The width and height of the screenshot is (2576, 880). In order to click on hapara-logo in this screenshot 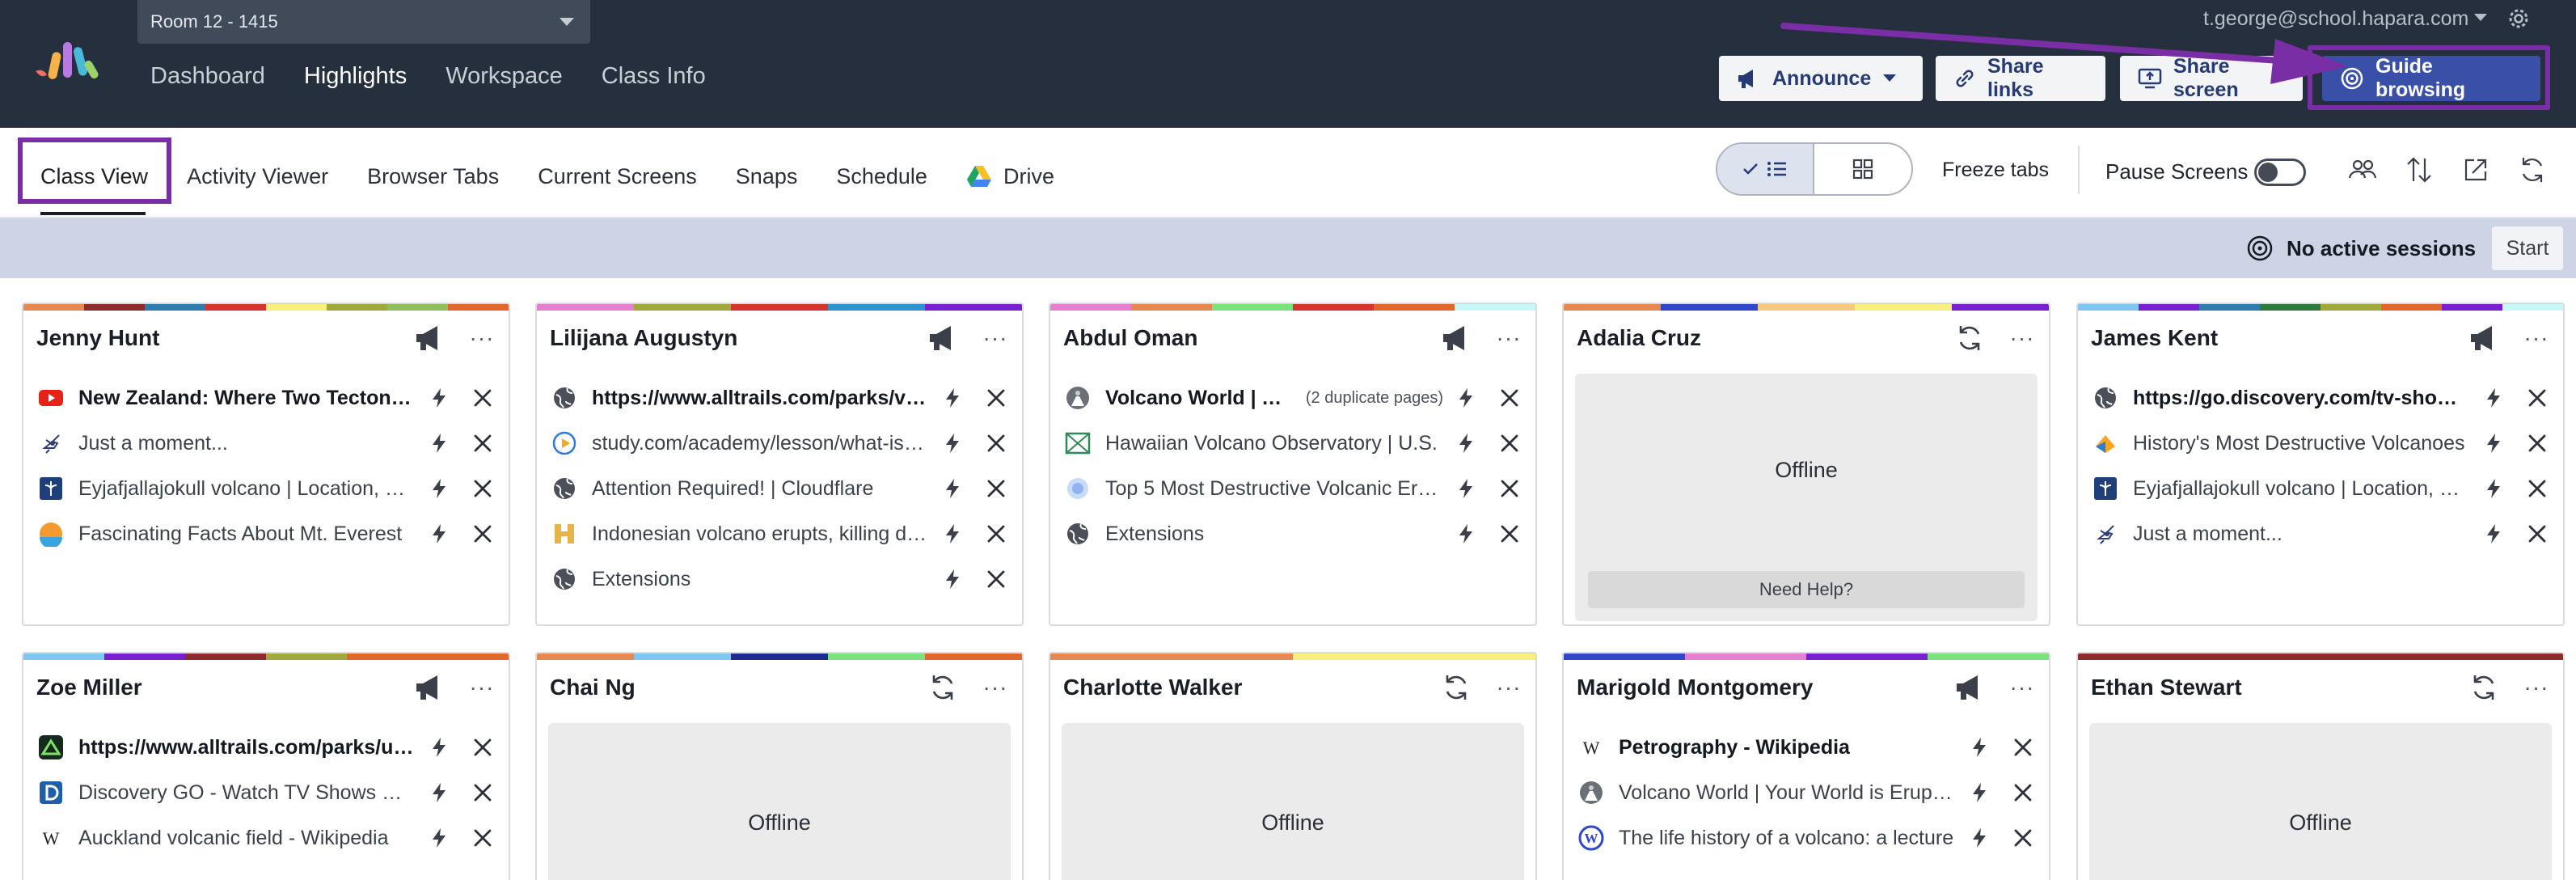, I will do `click(65, 61)`.